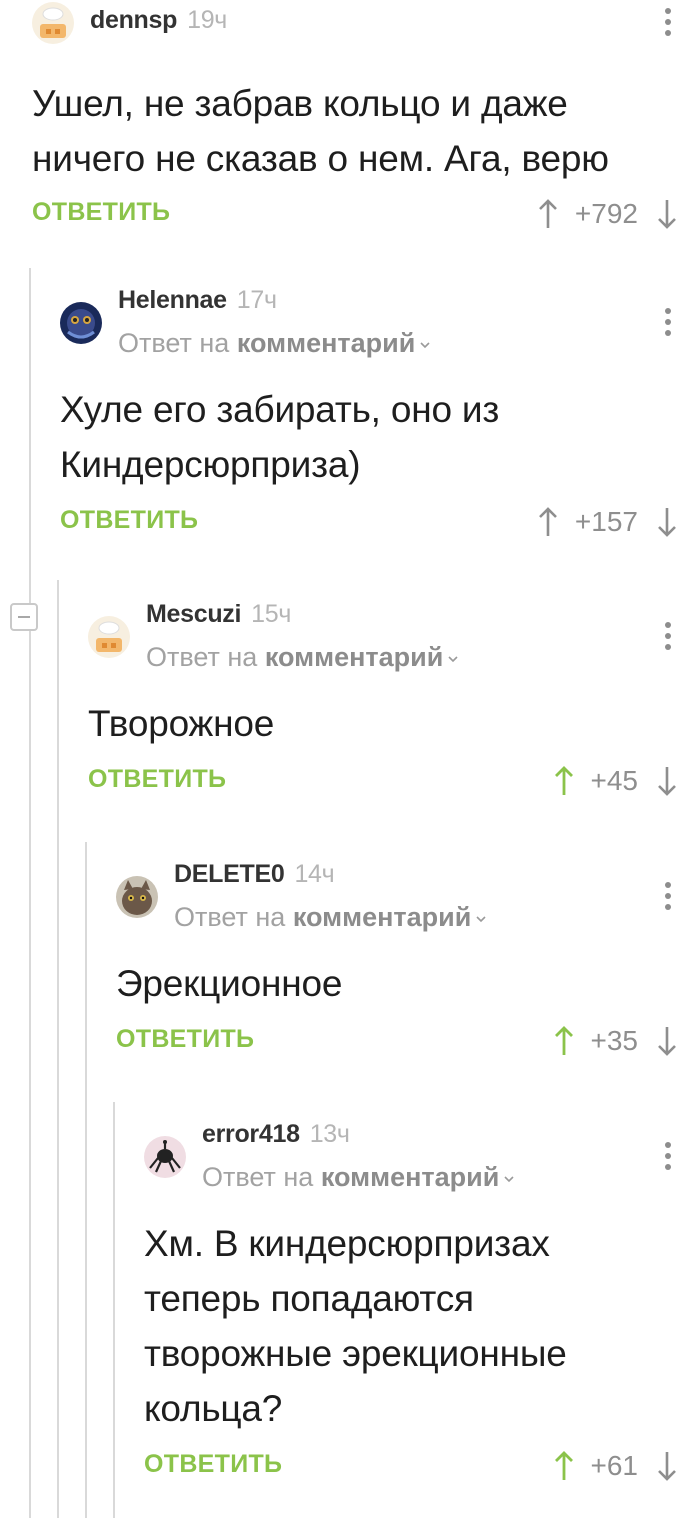 This screenshot has height=1518, width=700. What do you see at coordinates (181, 723) in the screenshot?
I see `comment-text: Творожное` at bounding box center [181, 723].